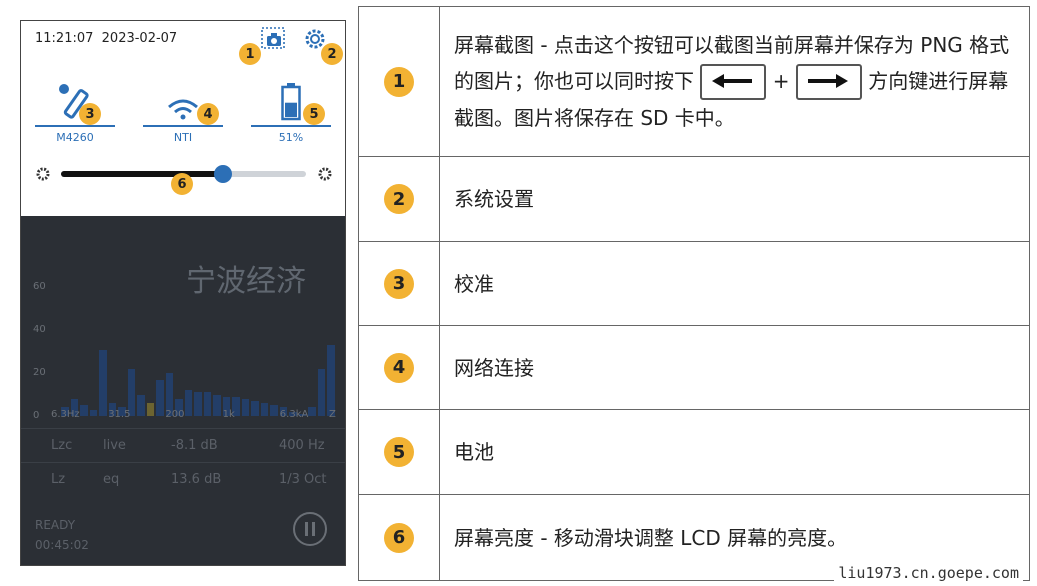 The image size is (1037, 586). What do you see at coordinates (183, 137) in the screenshot?
I see `network-name-label: NTI` at bounding box center [183, 137].